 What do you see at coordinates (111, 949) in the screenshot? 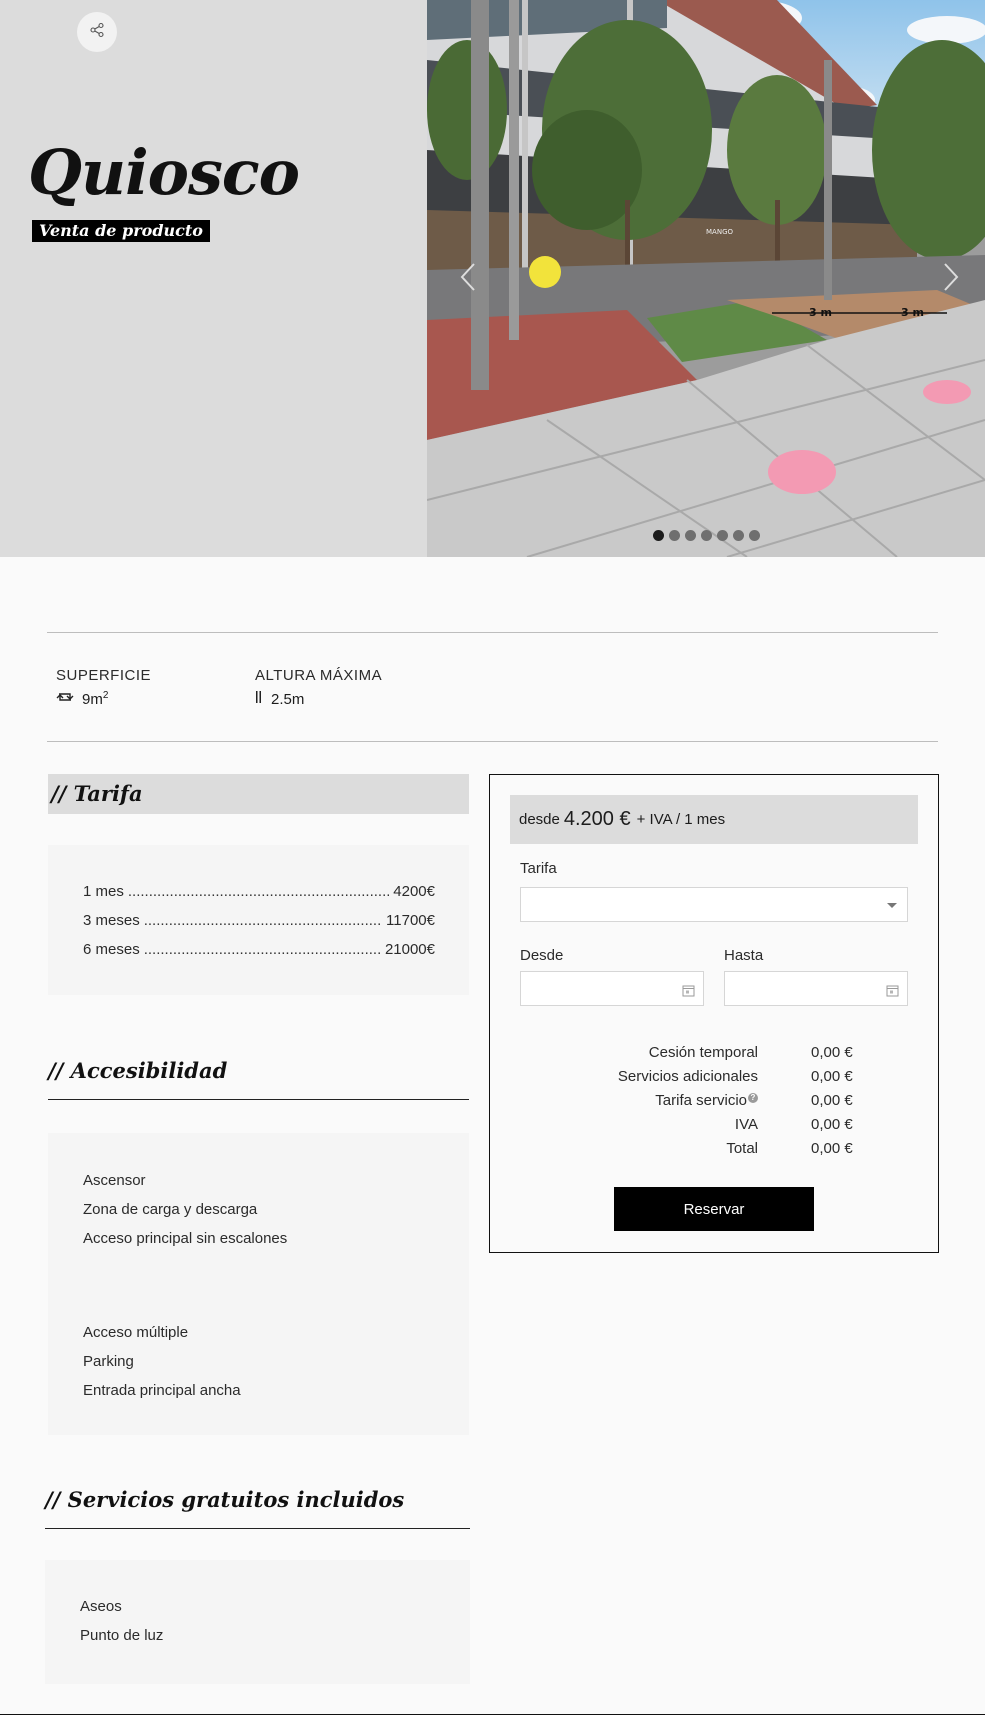
I see `rate-period: 6 meses` at bounding box center [111, 949].